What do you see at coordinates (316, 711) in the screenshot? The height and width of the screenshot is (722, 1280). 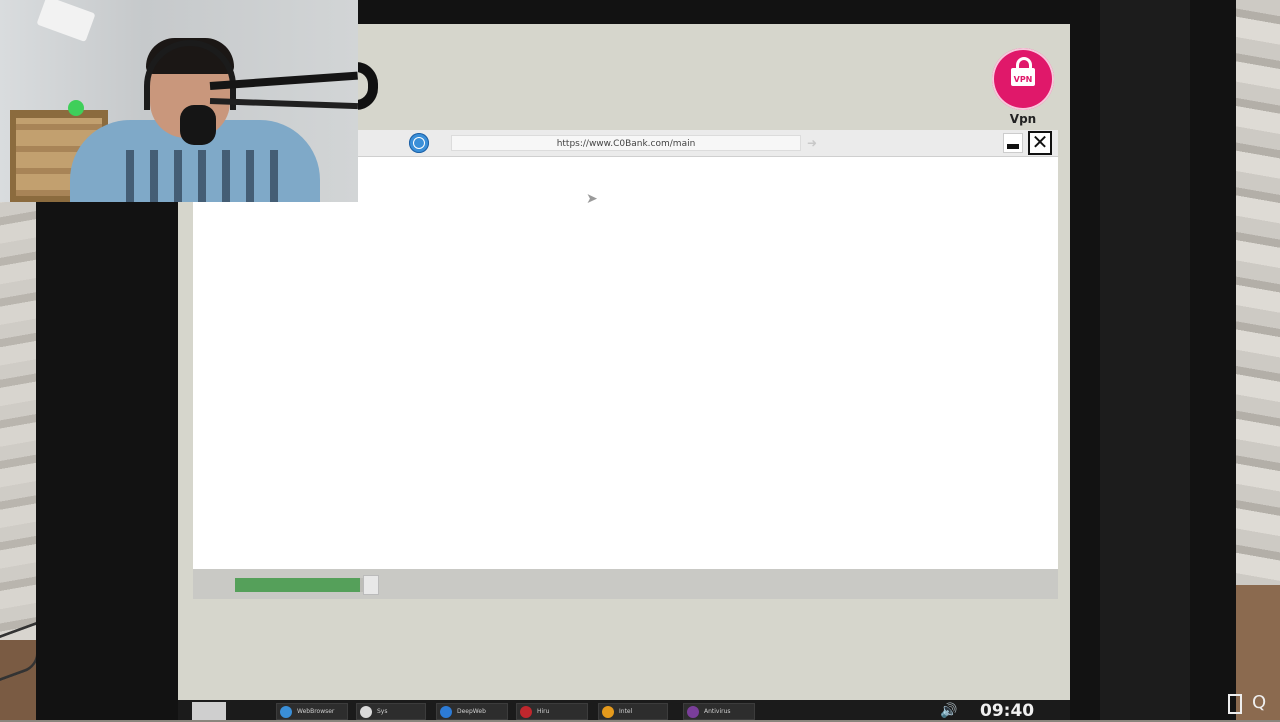 I see `taskbar-item-label: WebBrowser` at bounding box center [316, 711].